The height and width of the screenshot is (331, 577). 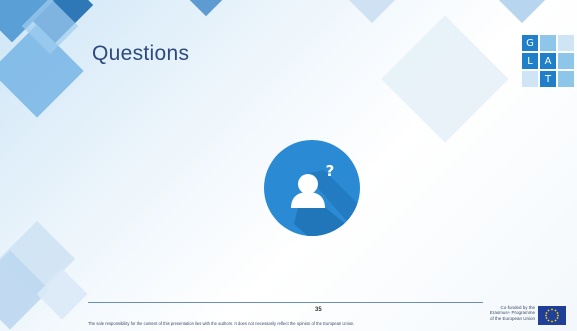 I want to click on decor-diamond-right-ghost, so click(x=445, y=79).